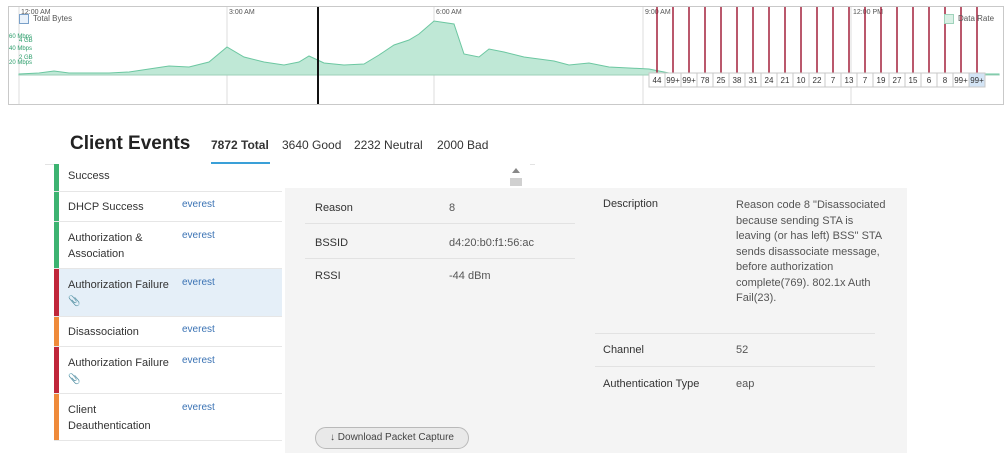  What do you see at coordinates (168, 332) in the screenshot?
I see `list-item: Disassociation everest` at bounding box center [168, 332].